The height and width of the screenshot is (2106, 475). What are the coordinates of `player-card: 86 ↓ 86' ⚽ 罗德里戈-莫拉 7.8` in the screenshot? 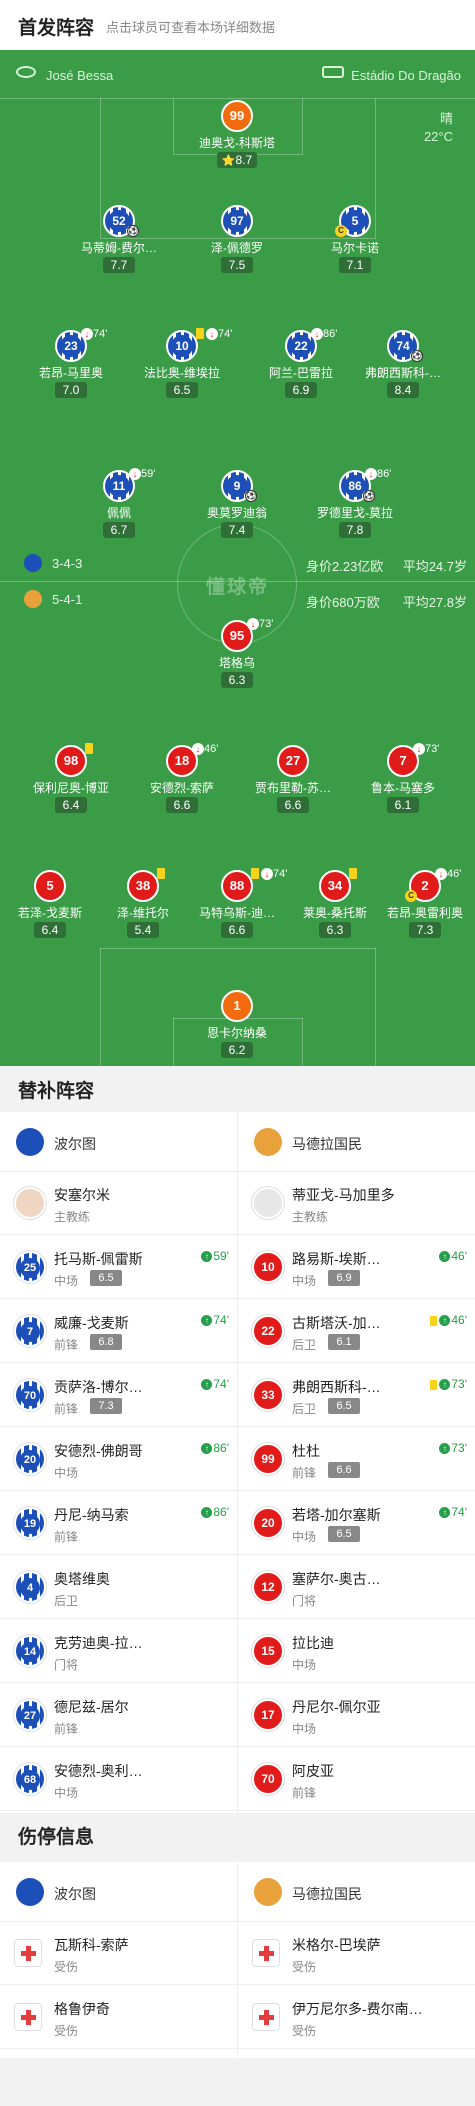 It's located at (355, 509).